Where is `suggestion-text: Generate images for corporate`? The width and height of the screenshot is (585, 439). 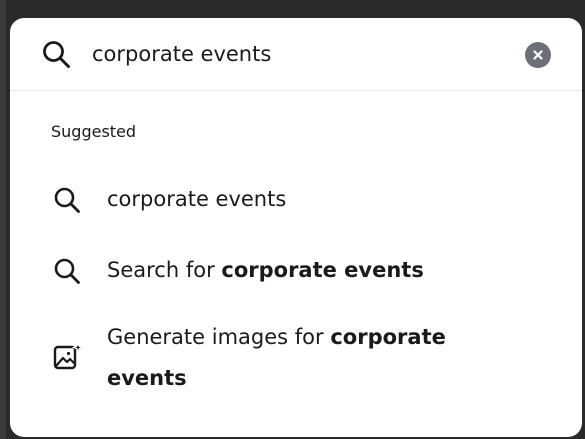 suggestion-text: Generate images for corporate is located at coordinates (276, 337).